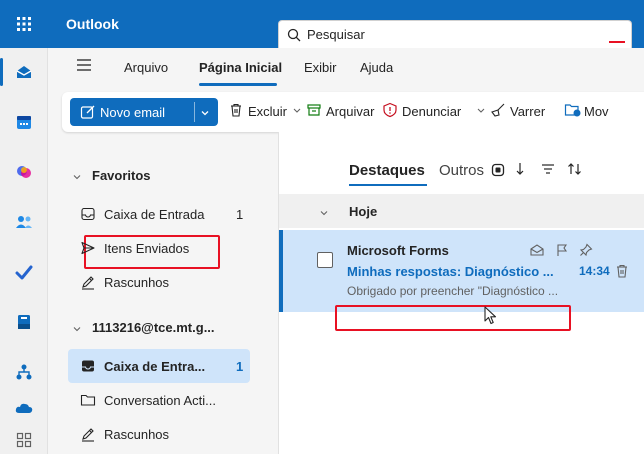 The height and width of the screenshot is (454, 644). Describe the element at coordinates (24, 222) in the screenshot. I see `people-icon` at that location.